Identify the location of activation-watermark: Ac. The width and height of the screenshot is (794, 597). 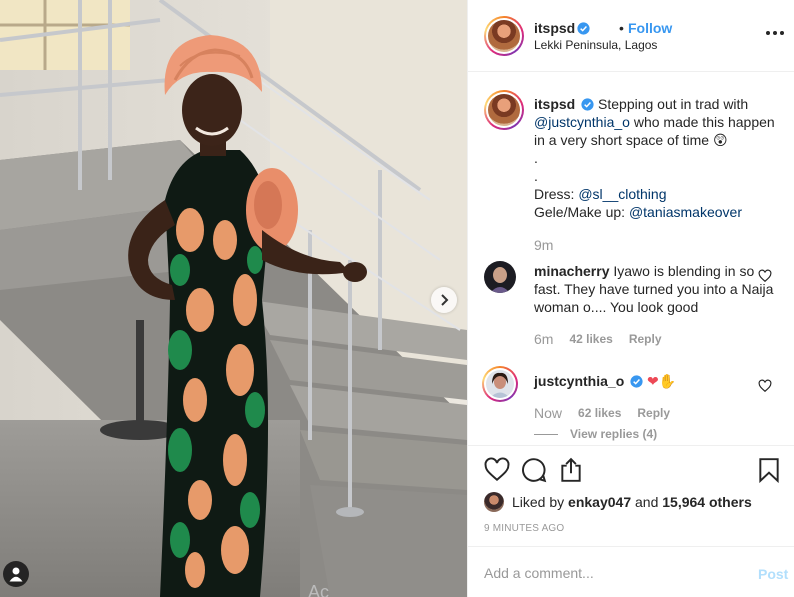
(319, 589).